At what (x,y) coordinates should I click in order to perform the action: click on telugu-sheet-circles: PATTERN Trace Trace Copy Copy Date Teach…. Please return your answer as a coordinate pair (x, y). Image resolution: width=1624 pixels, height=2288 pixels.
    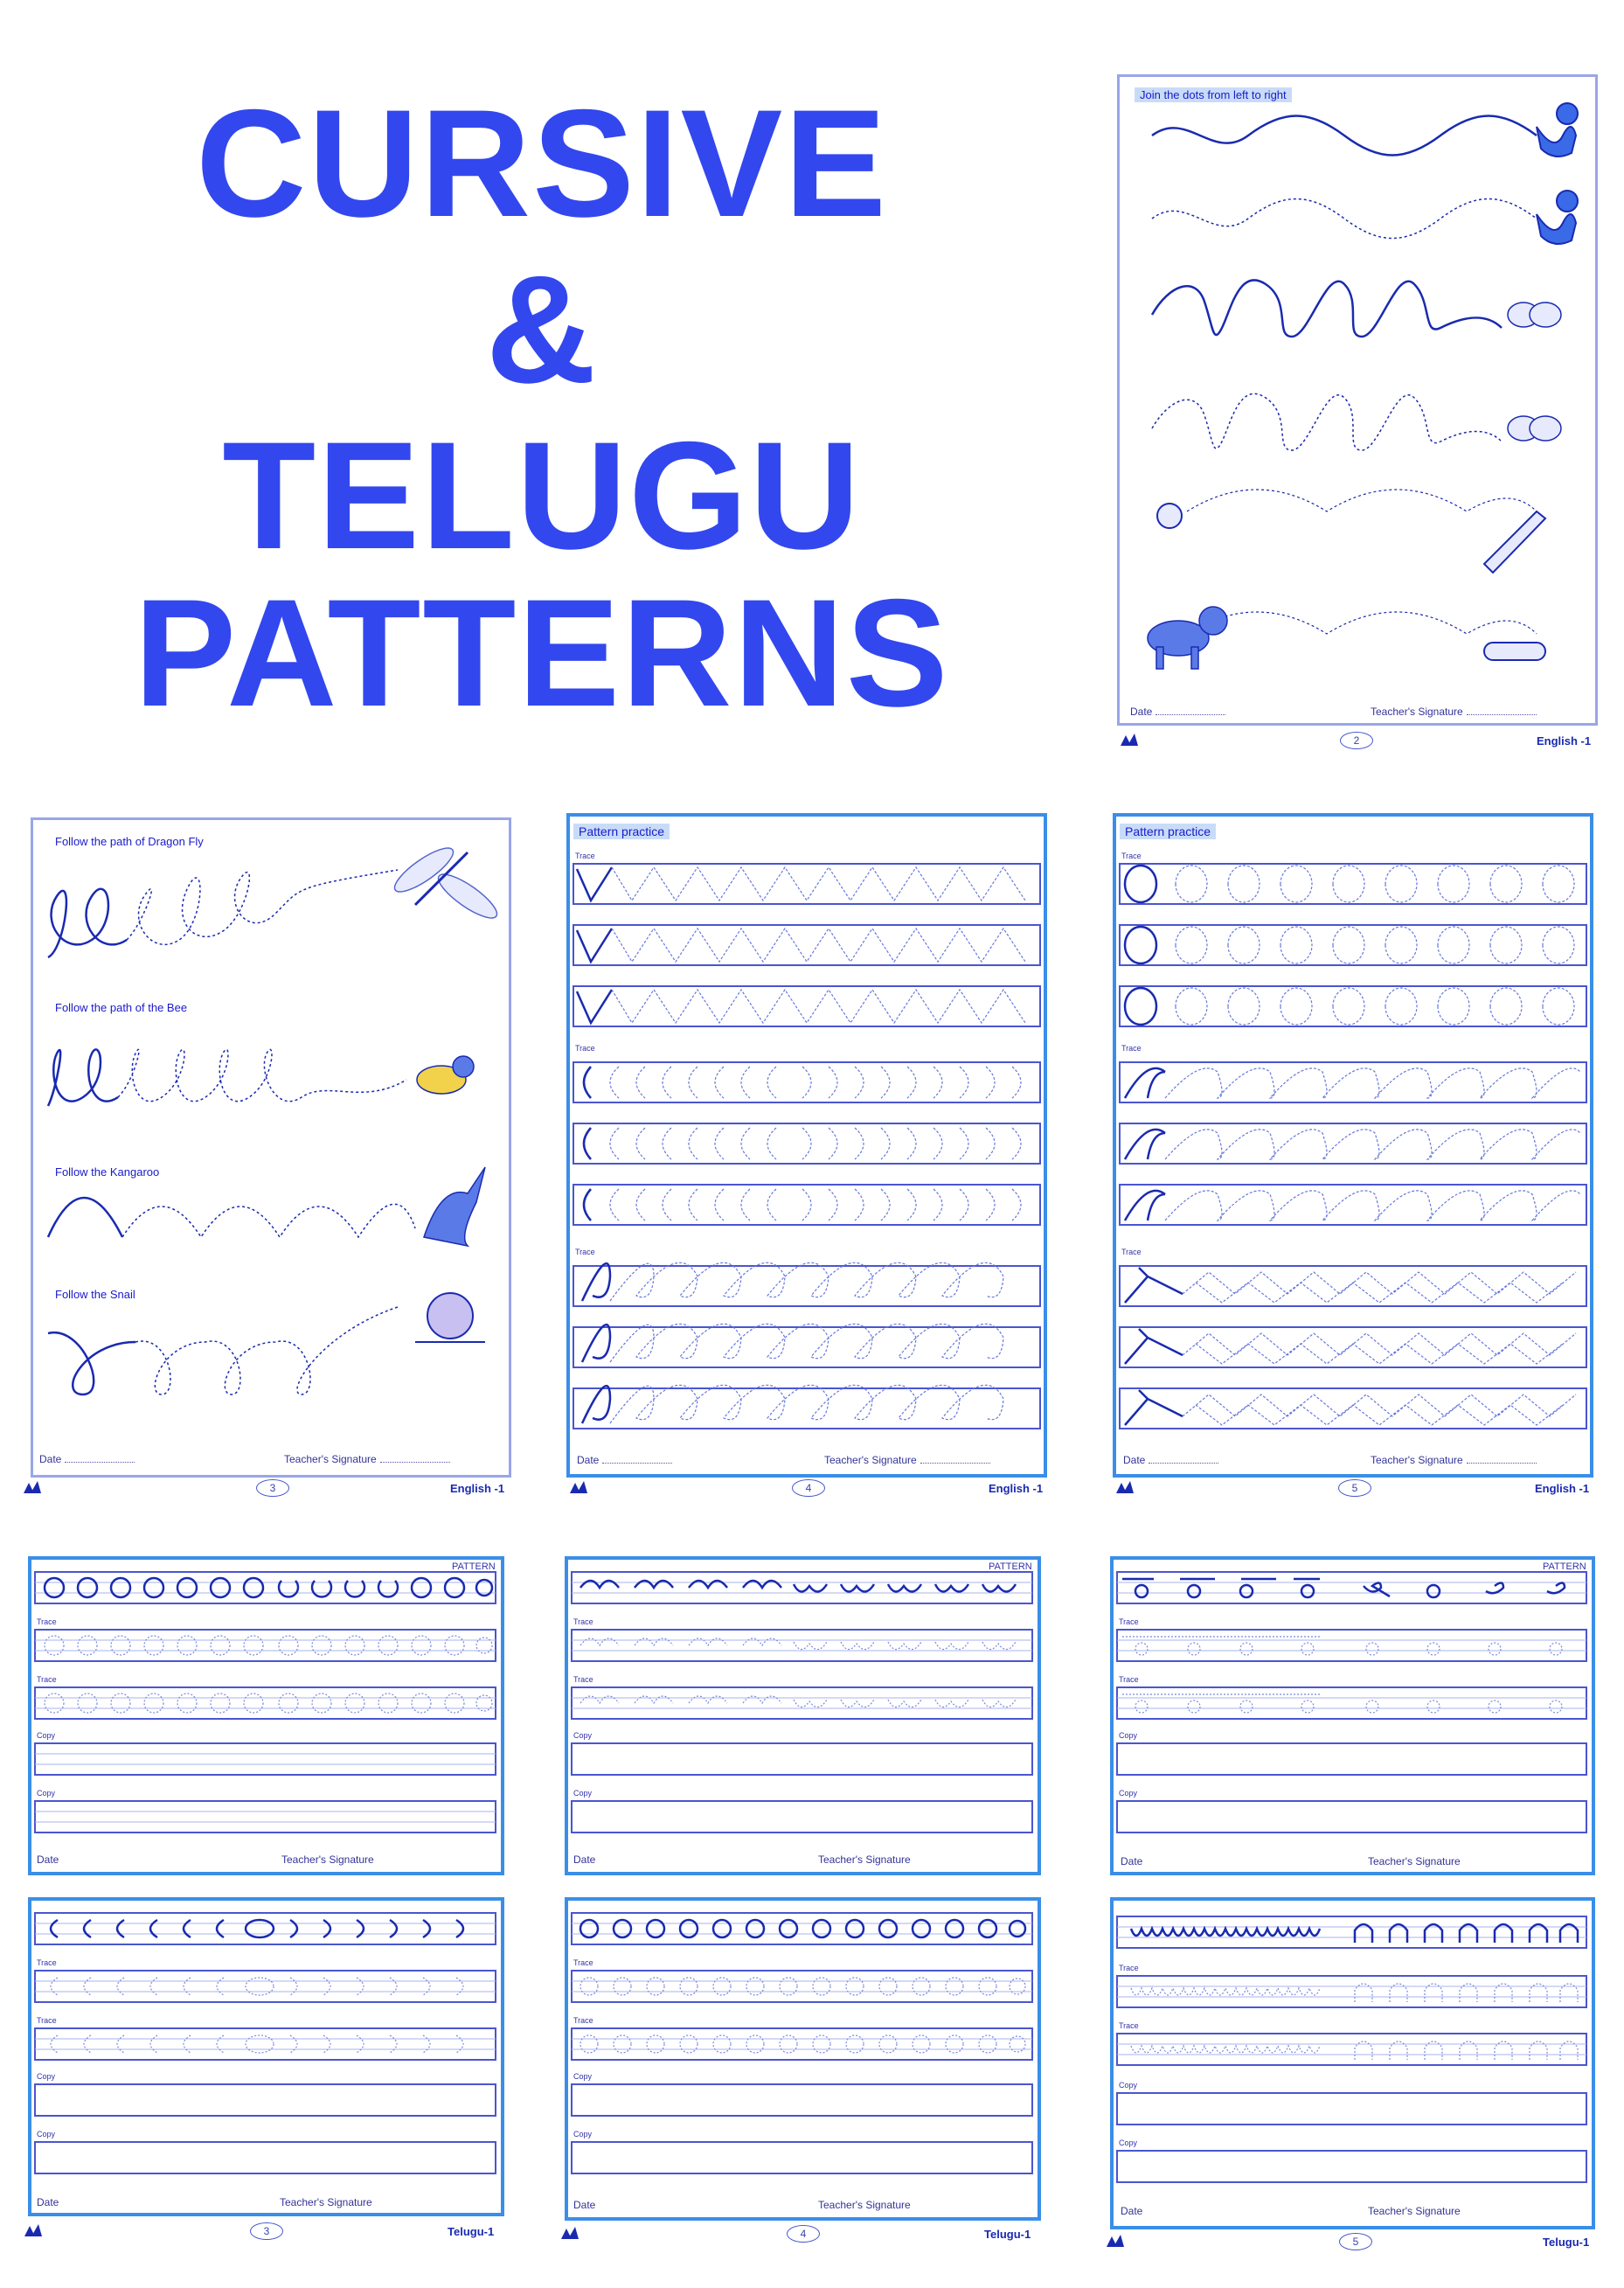
    Looking at the image, I should click on (266, 1718).